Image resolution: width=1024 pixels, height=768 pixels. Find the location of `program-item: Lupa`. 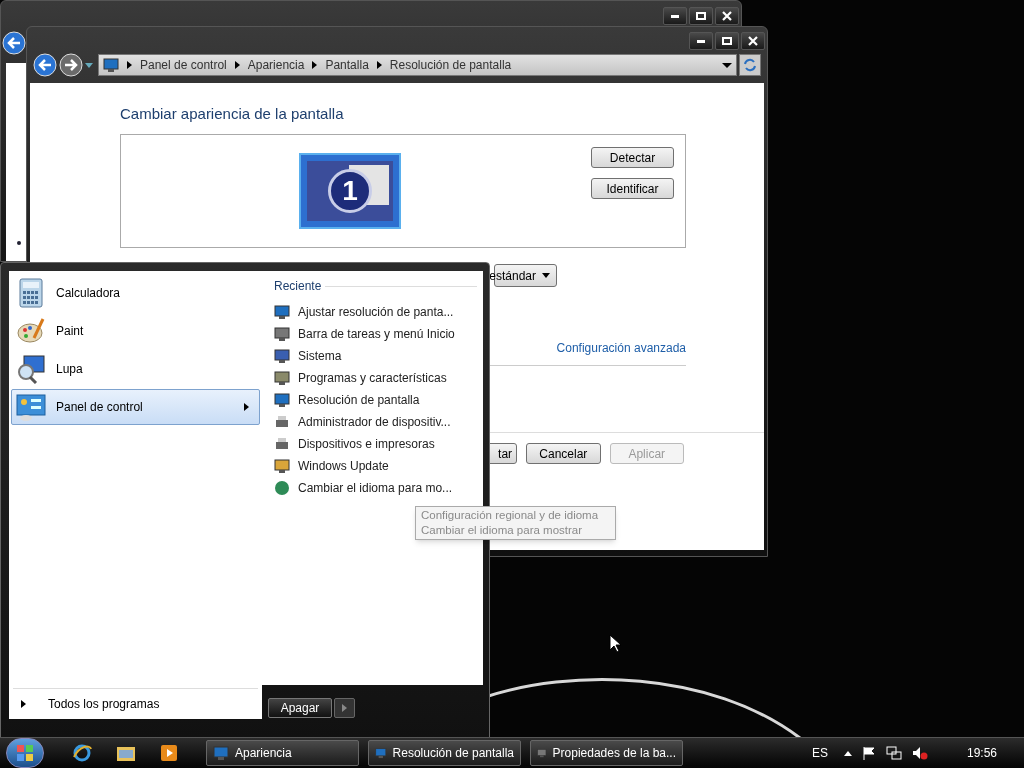

program-item: Lupa is located at coordinates (135, 369).